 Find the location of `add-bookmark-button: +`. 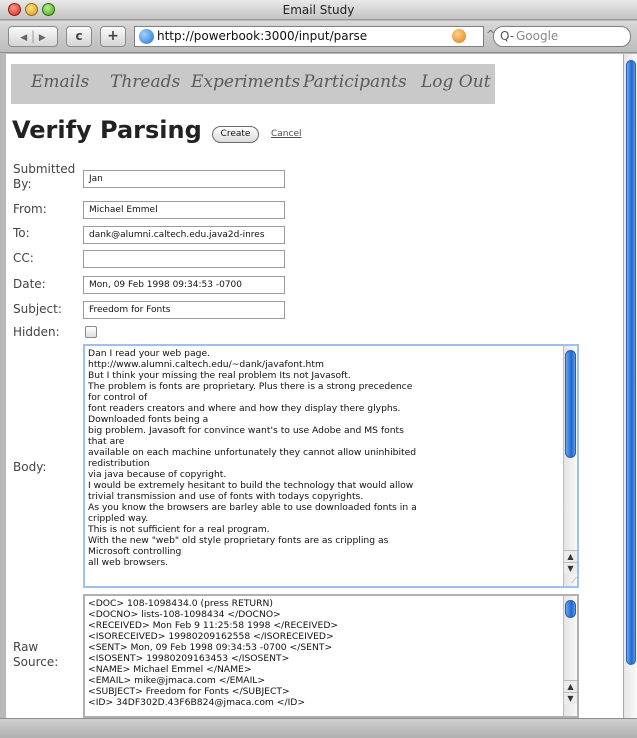

add-bookmark-button: + is located at coordinates (113, 36).